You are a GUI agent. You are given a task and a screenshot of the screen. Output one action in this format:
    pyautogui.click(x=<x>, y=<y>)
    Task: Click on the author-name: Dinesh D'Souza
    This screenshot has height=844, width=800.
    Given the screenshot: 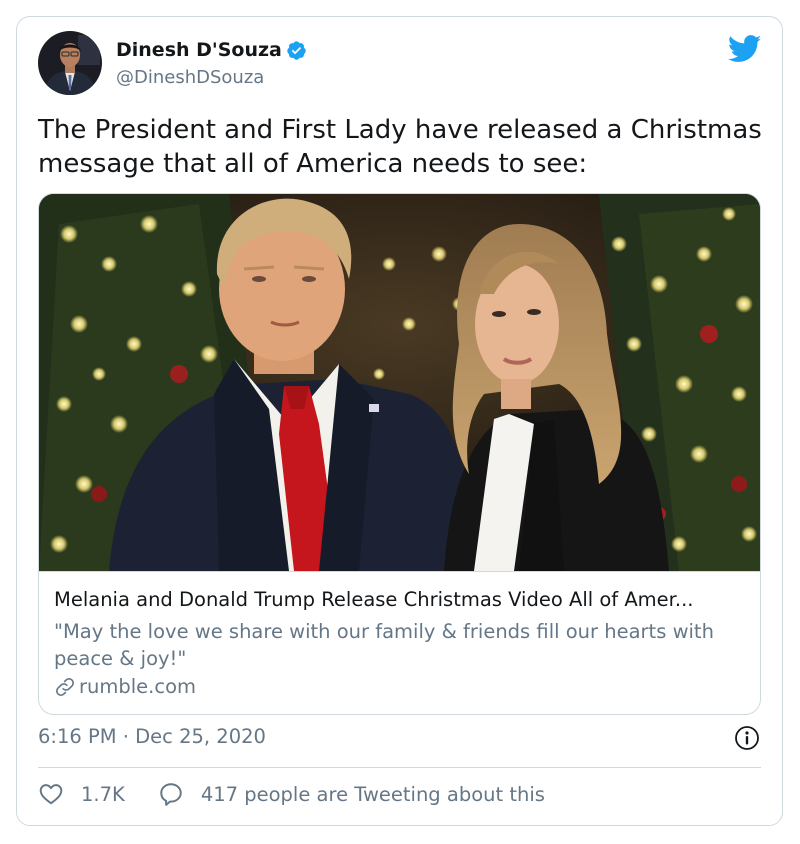 What is the action you would take?
    pyautogui.click(x=199, y=50)
    